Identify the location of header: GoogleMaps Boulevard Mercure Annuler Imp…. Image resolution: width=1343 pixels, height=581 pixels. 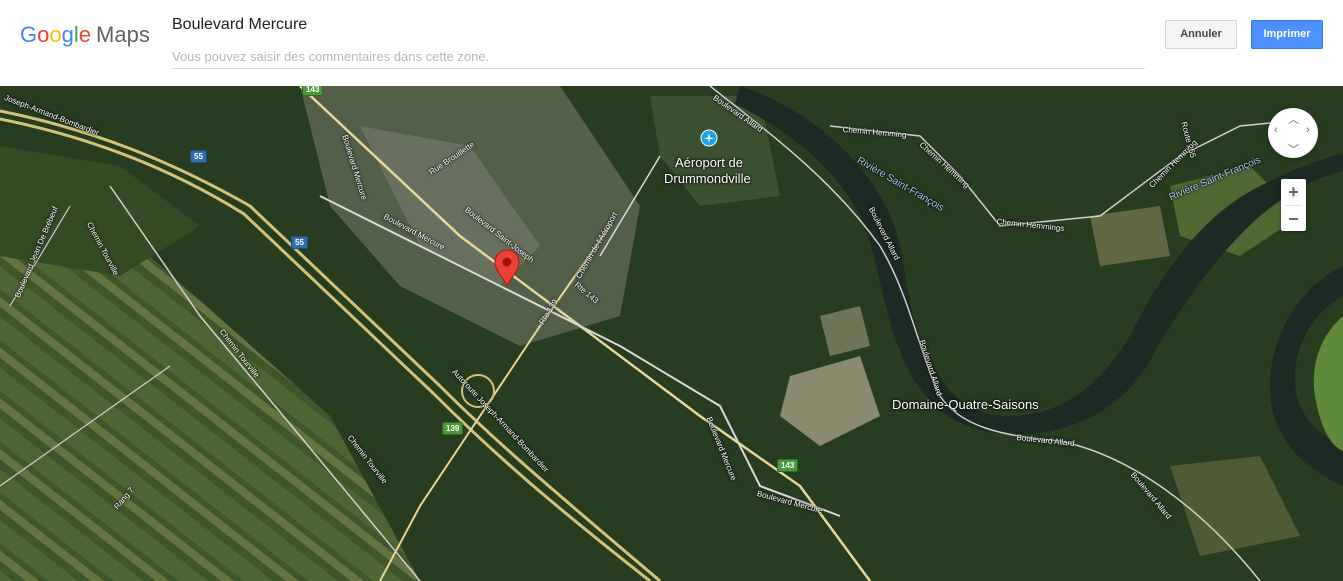
(671, 43).